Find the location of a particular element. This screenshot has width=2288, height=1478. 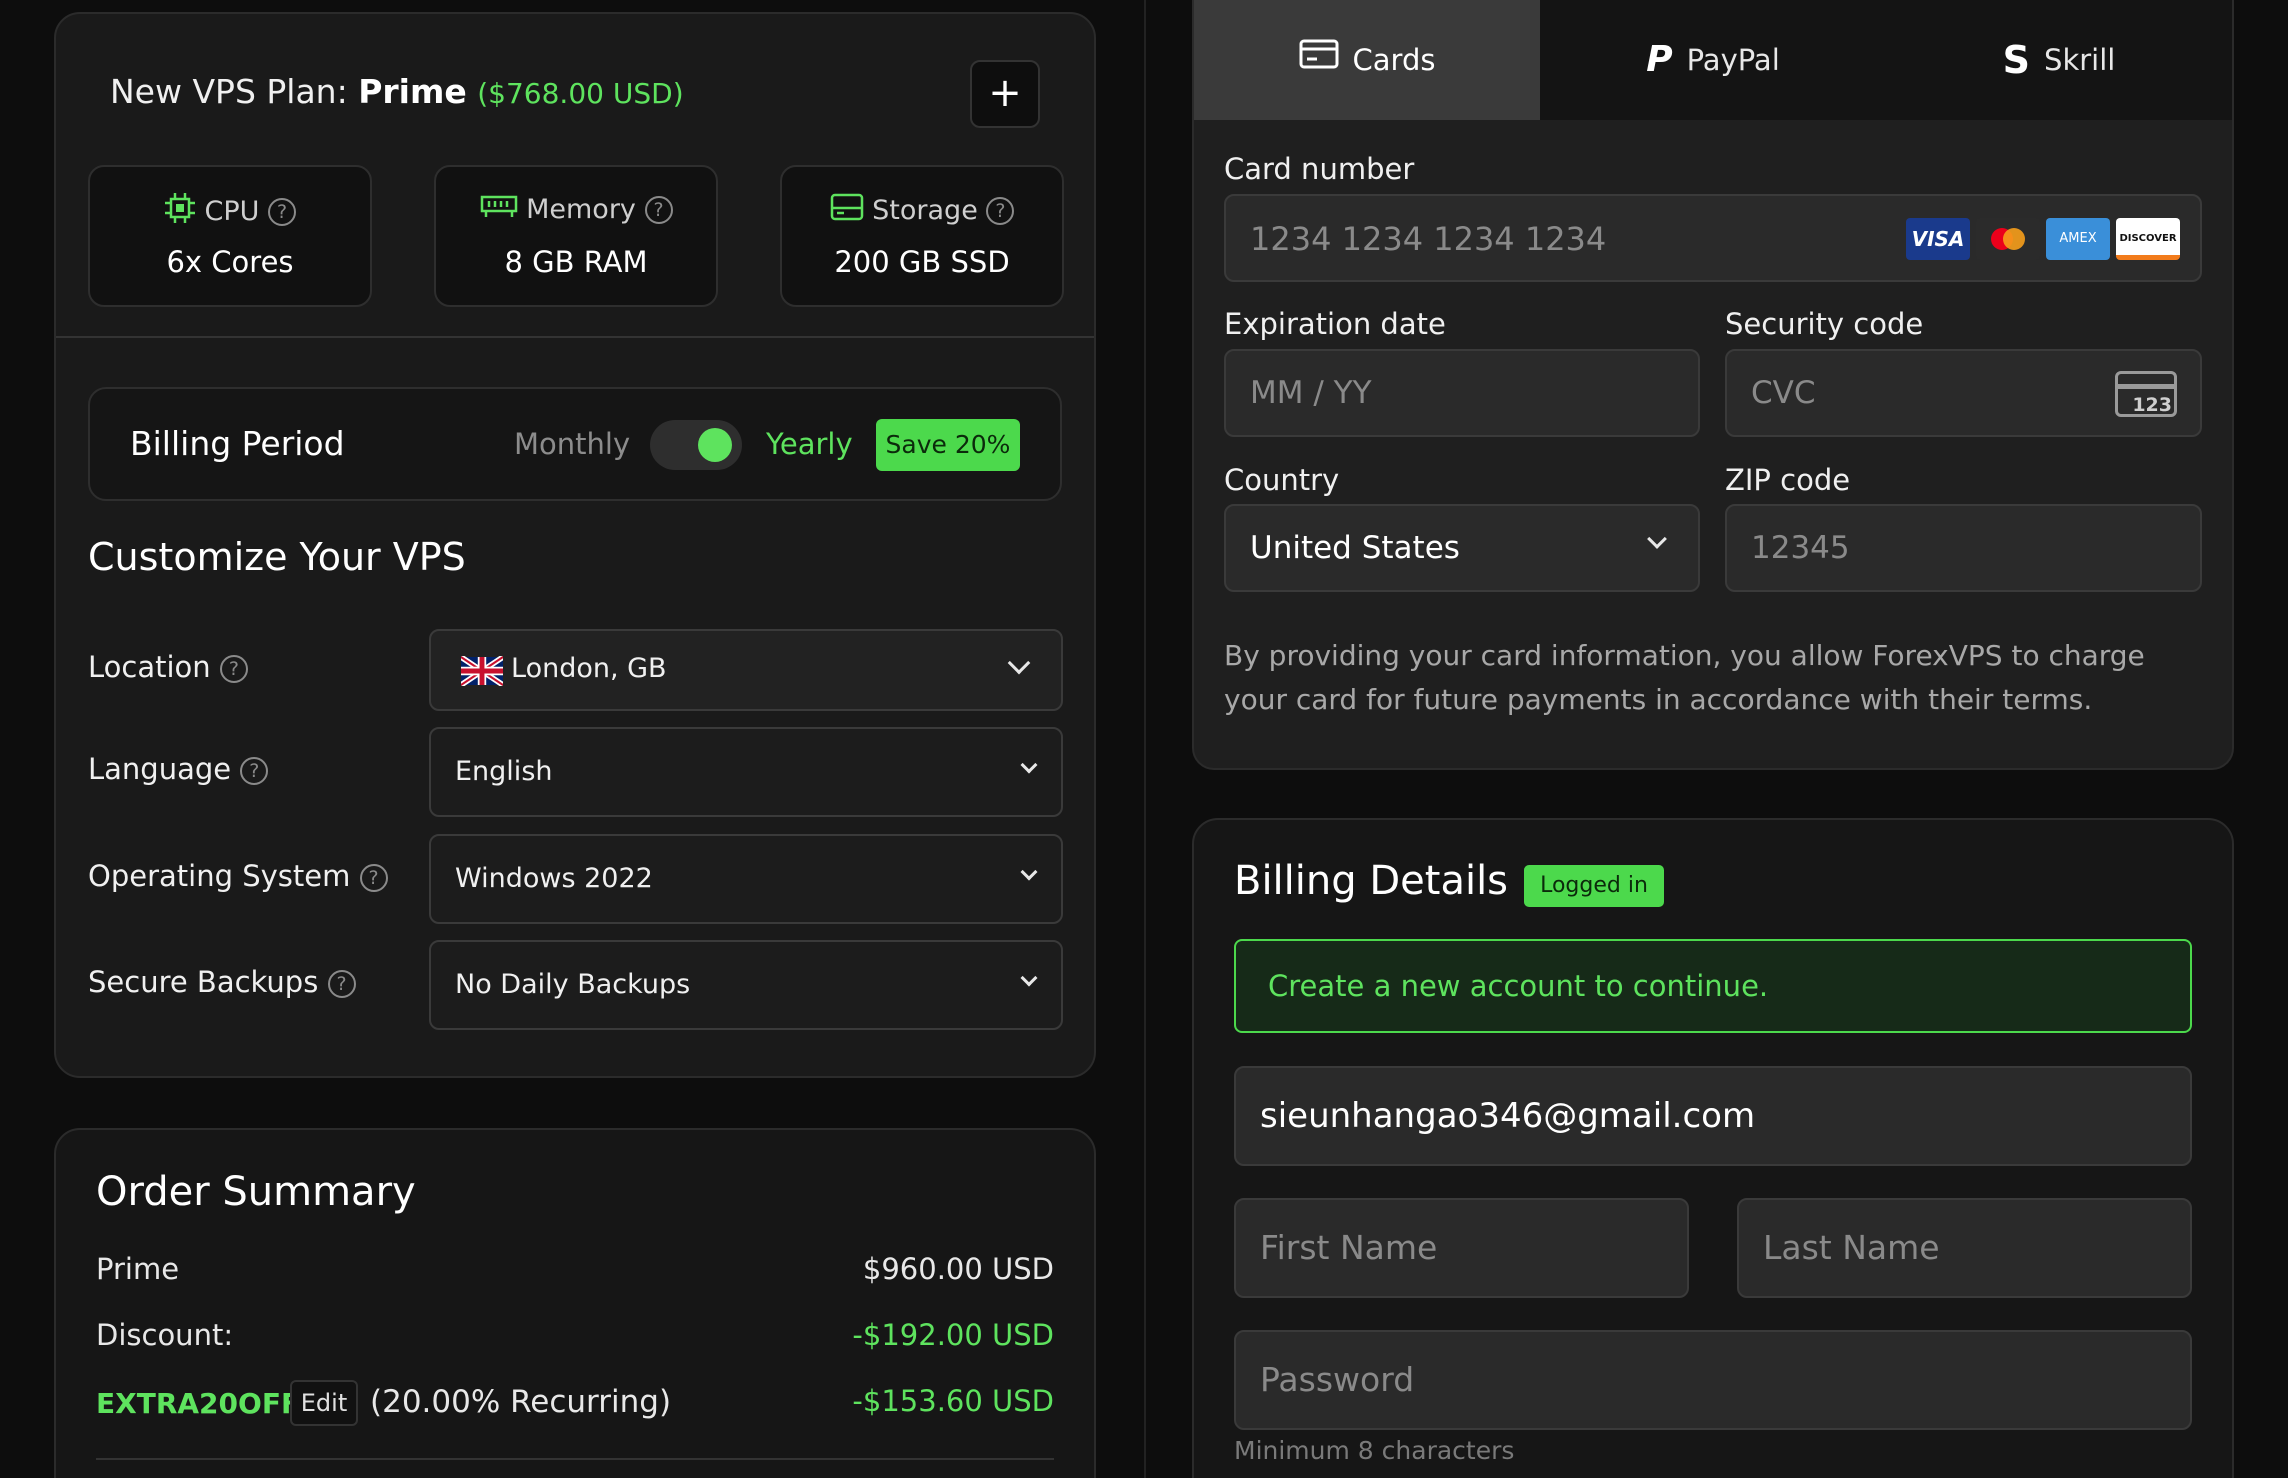

cpu-icon is located at coordinates (180, 211).